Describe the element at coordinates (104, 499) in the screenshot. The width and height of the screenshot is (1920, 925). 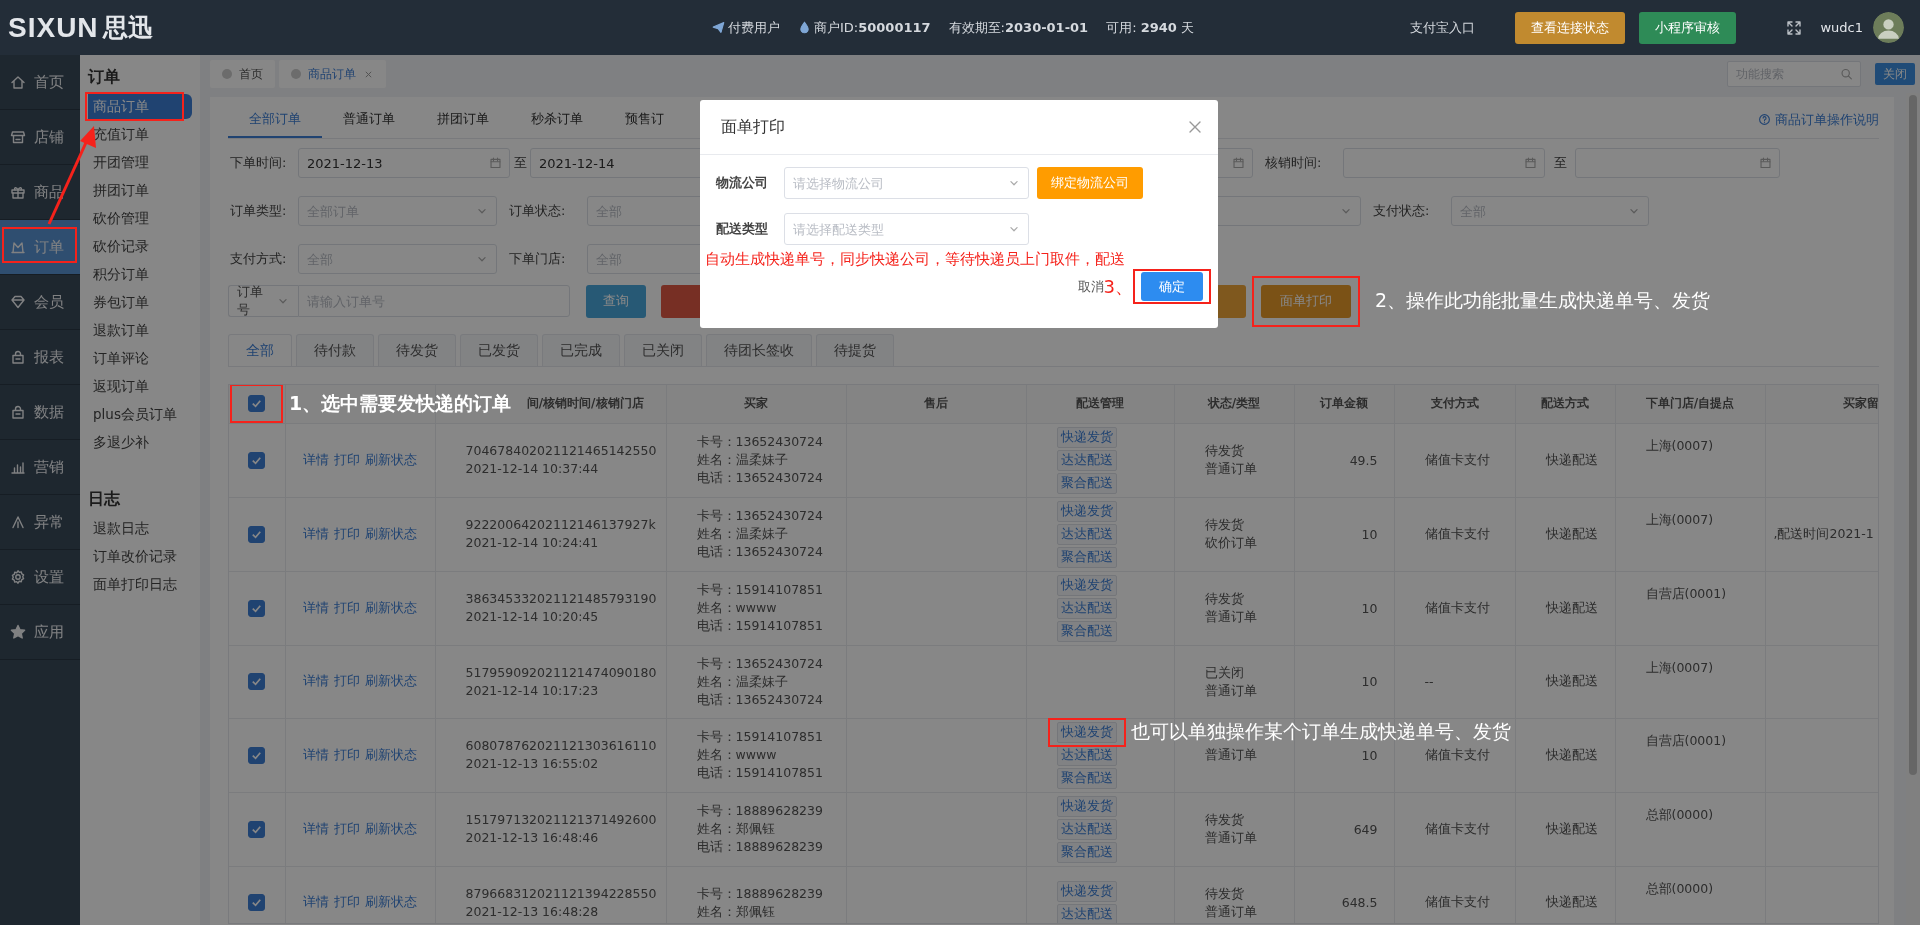
I see `section-title: 日志` at that location.